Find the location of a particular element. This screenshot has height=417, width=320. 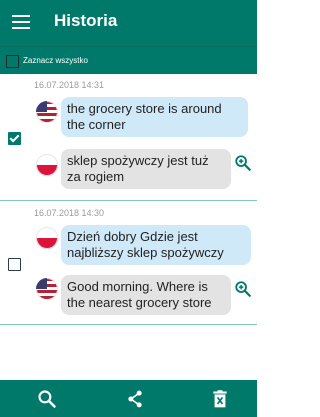

source-bubble: the grocery store is around the corner is located at coordinates (154, 117).